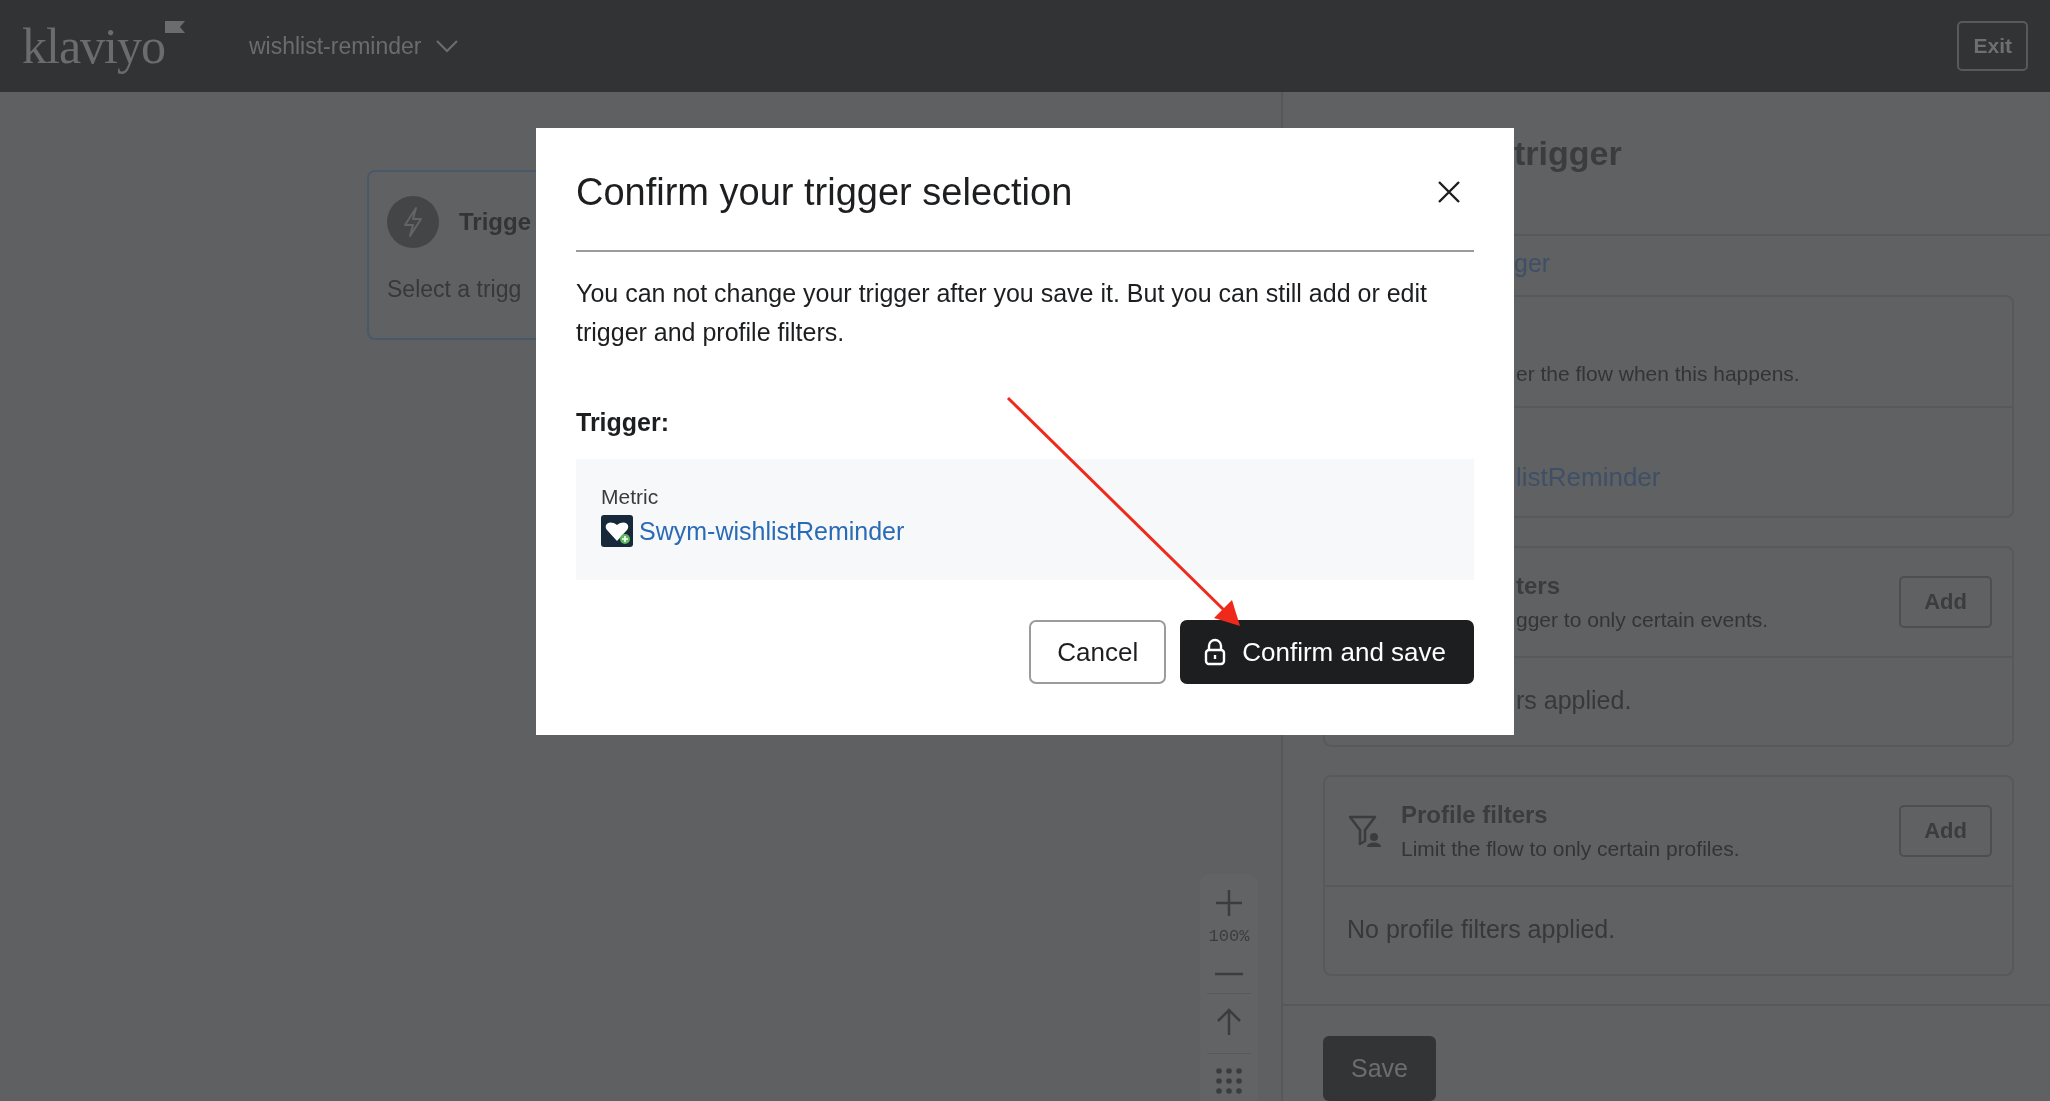 The height and width of the screenshot is (1101, 2050). What do you see at coordinates (630, 497) in the screenshot?
I see `metric-label: Metric` at bounding box center [630, 497].